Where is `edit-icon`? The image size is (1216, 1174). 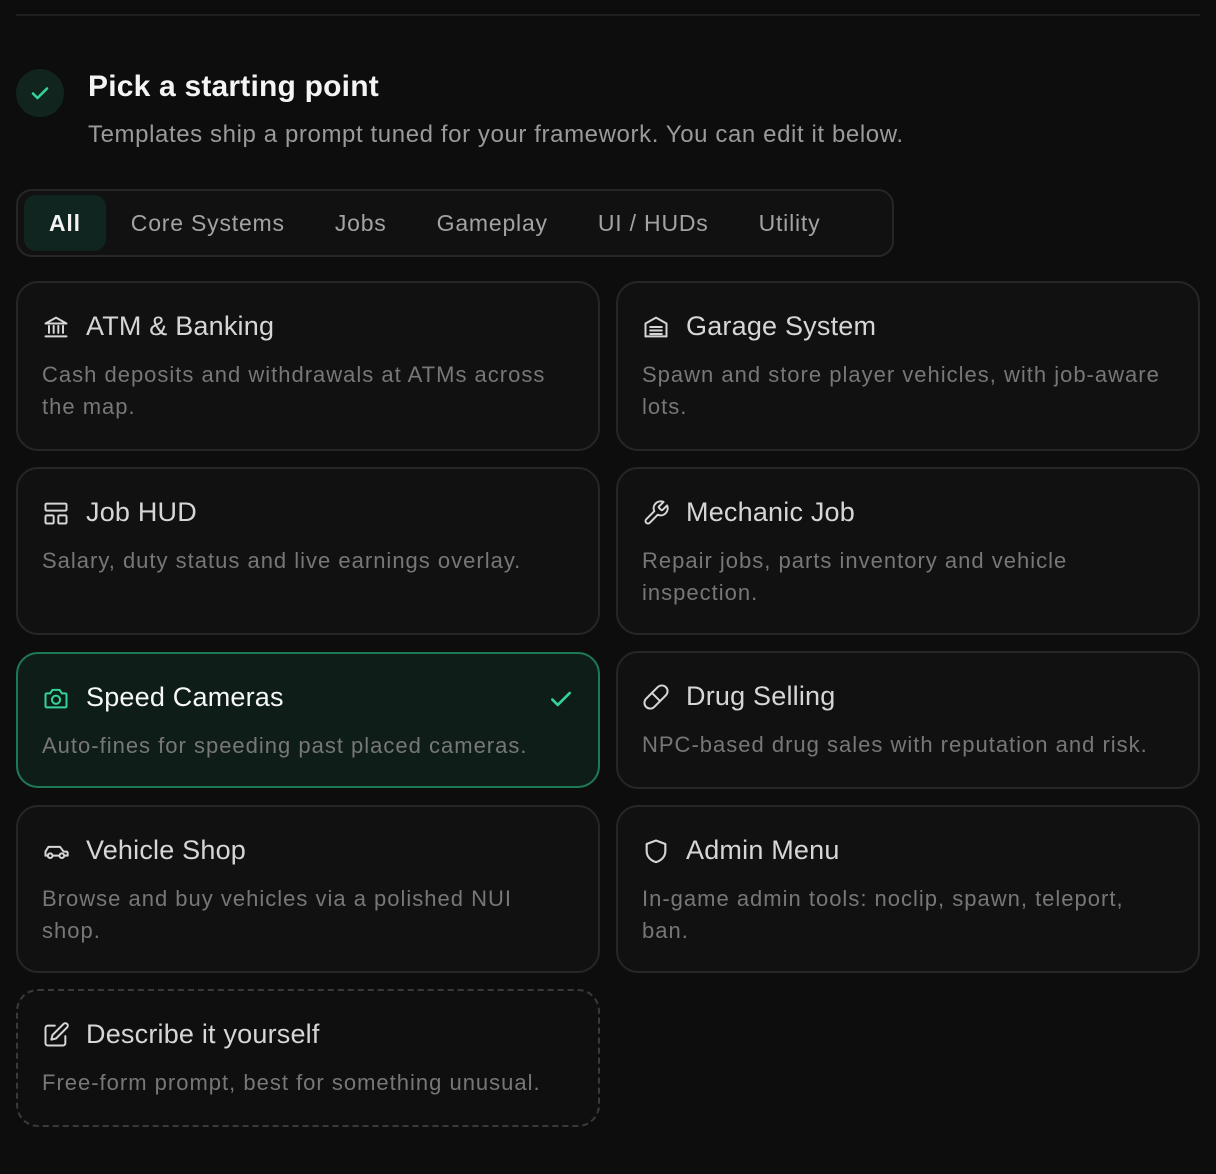 edit-icon is located at coordinates (56, 1035).